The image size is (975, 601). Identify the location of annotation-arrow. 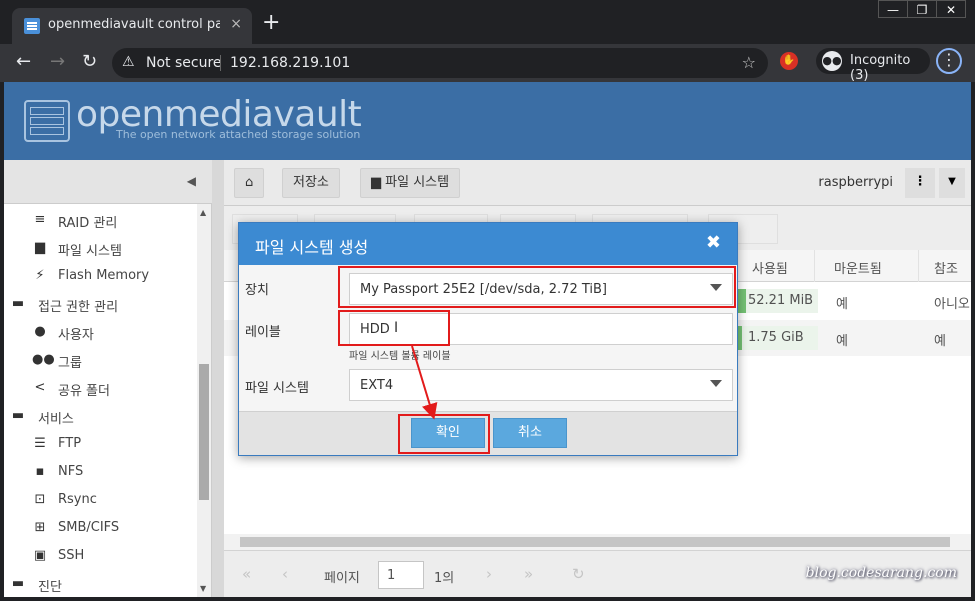
(424, 382).